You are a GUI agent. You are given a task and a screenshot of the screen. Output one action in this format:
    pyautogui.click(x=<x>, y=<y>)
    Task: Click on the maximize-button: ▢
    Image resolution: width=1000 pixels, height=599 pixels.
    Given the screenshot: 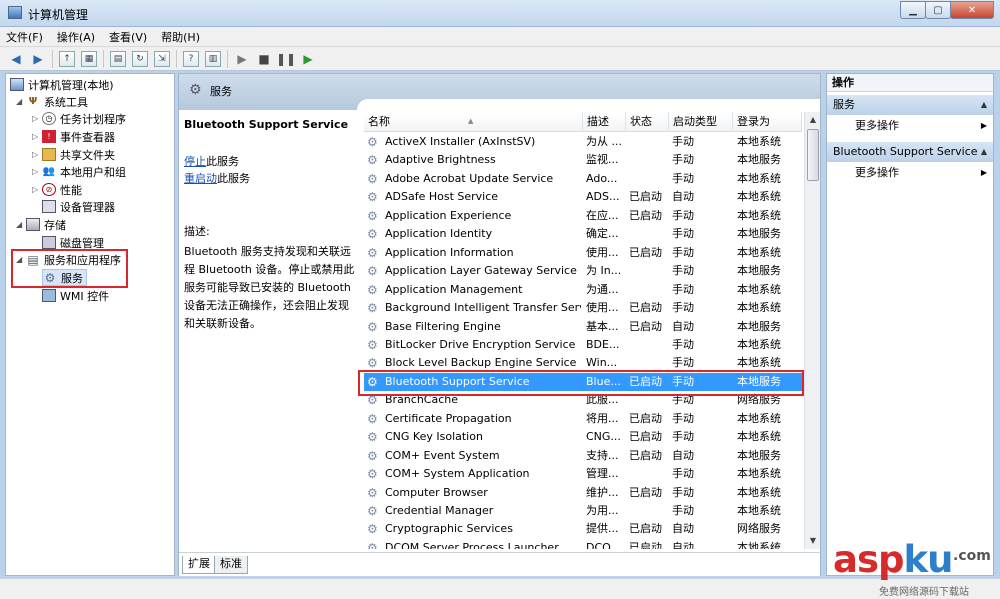 What is the action you would take?
    pyautogui.click(x=938, y=10)
    